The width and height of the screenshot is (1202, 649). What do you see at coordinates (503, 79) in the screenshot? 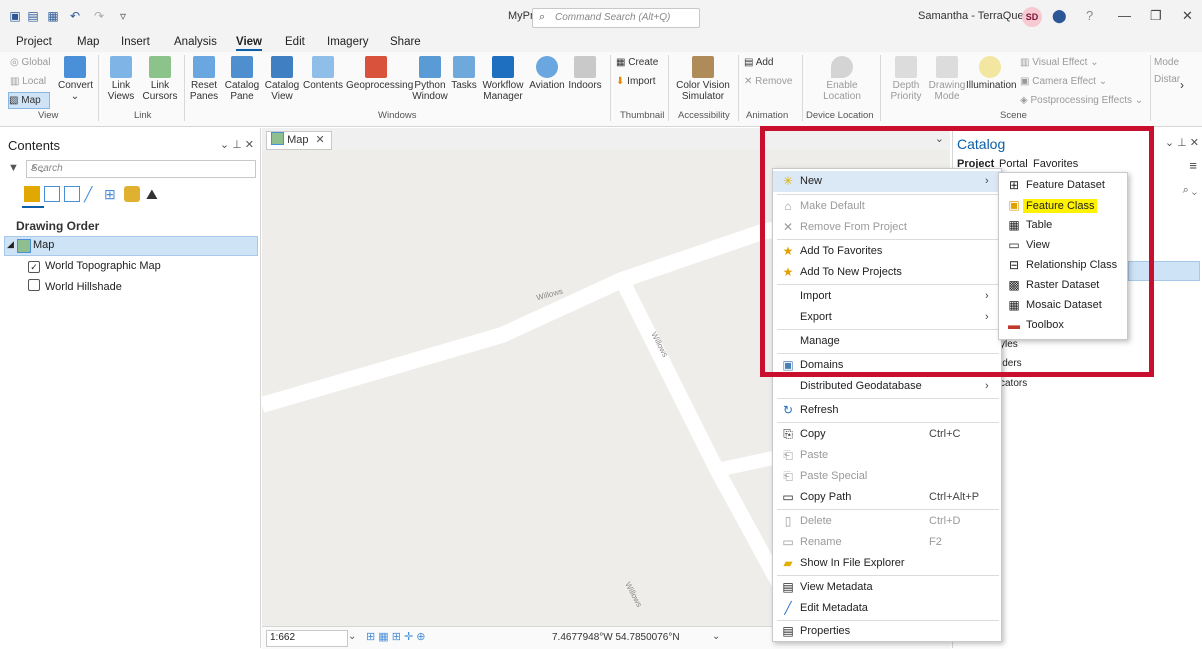
I see `workflow-manager-button: Workflow Manager` at bounding box center [503, 79].